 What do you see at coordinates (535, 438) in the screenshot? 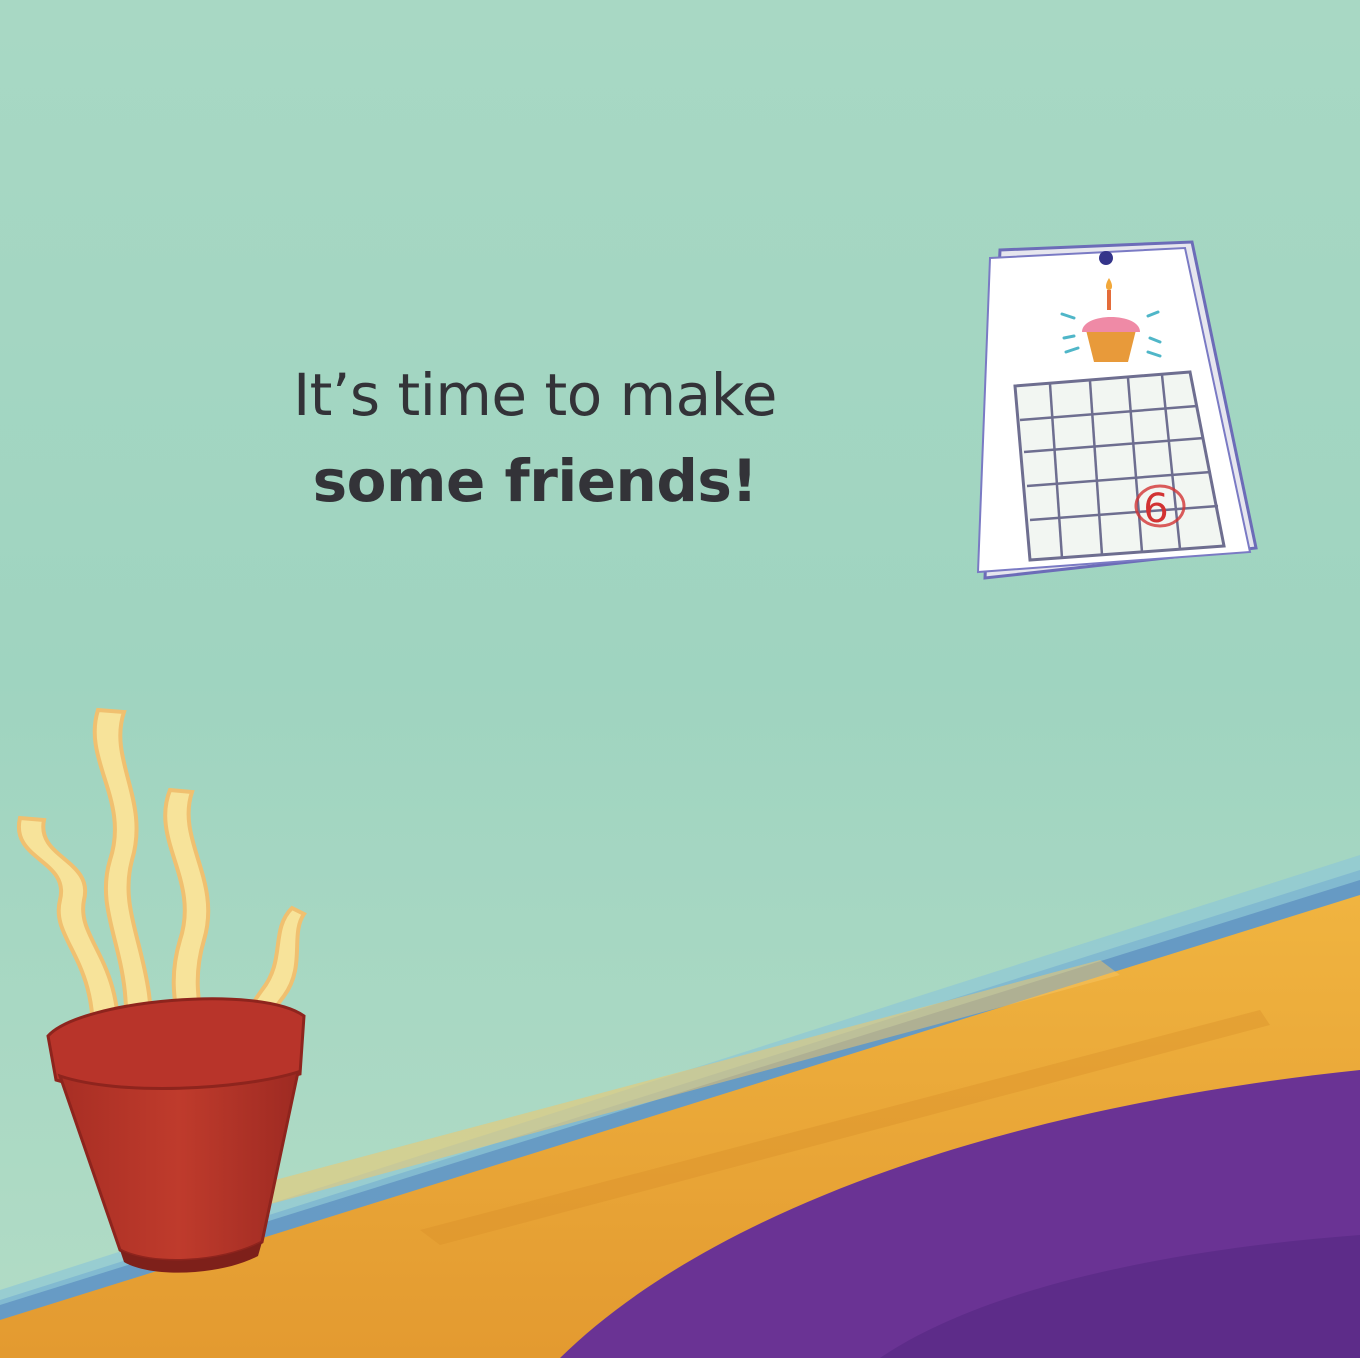
I see `page-caption: It’s time to make some friends!` at bounding box center [535, 438].